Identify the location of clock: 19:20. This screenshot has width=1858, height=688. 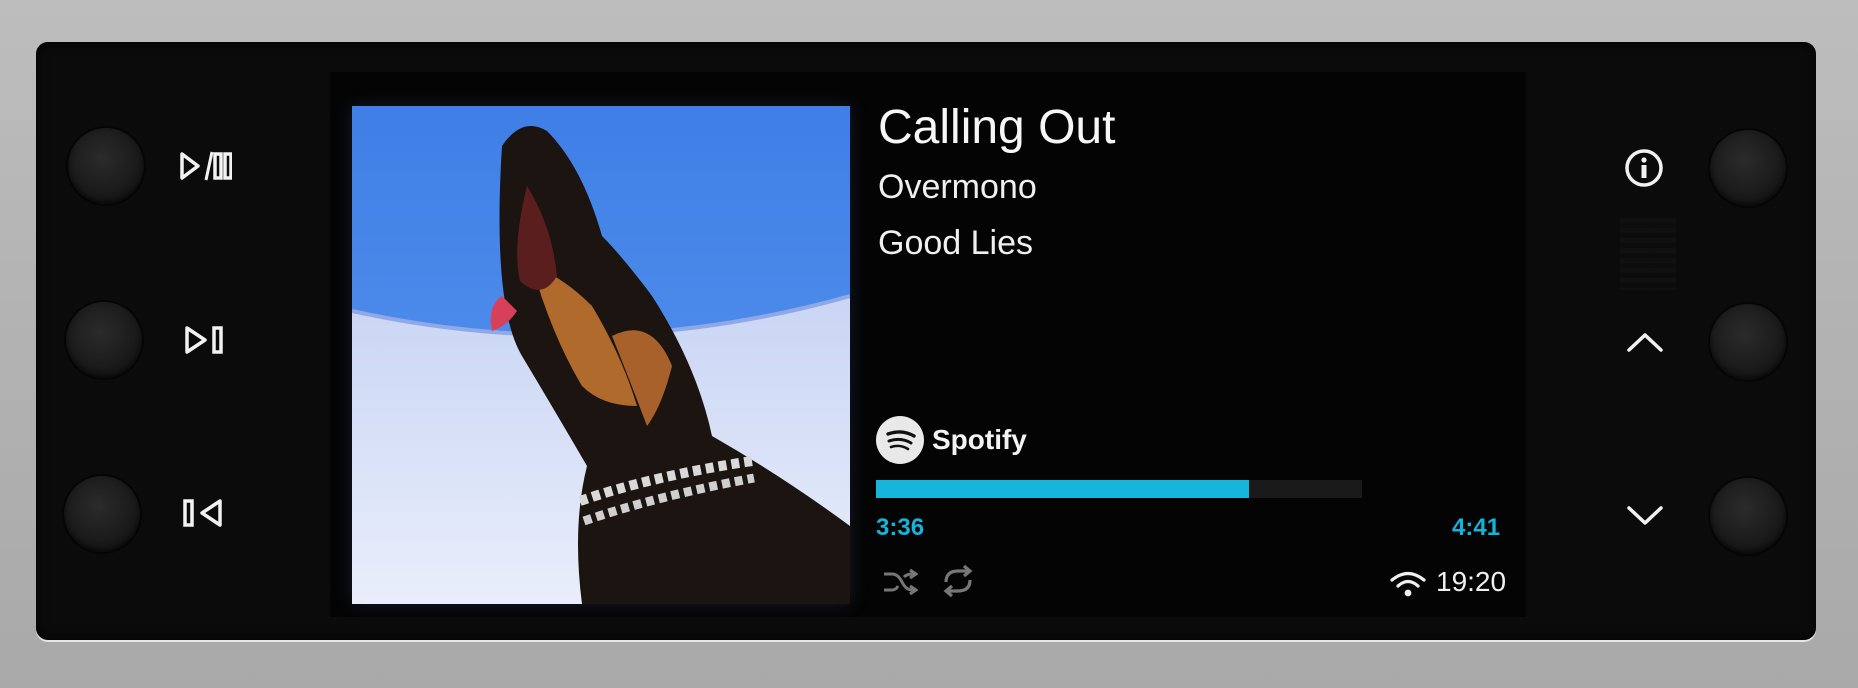
(1471, 581).